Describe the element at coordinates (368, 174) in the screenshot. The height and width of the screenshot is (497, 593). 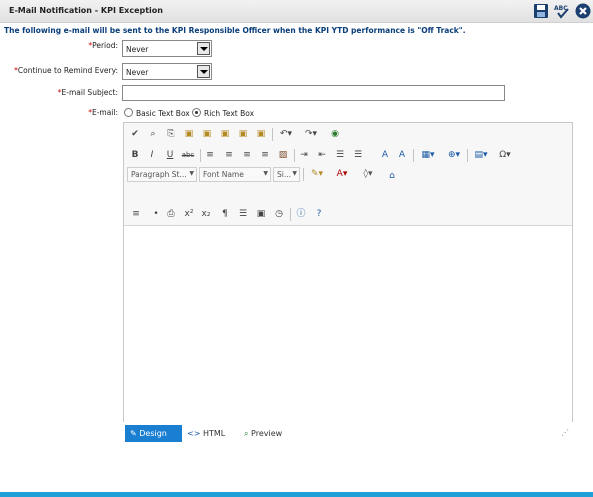
I see `highlight-color-icon: ◊▾` at that location.